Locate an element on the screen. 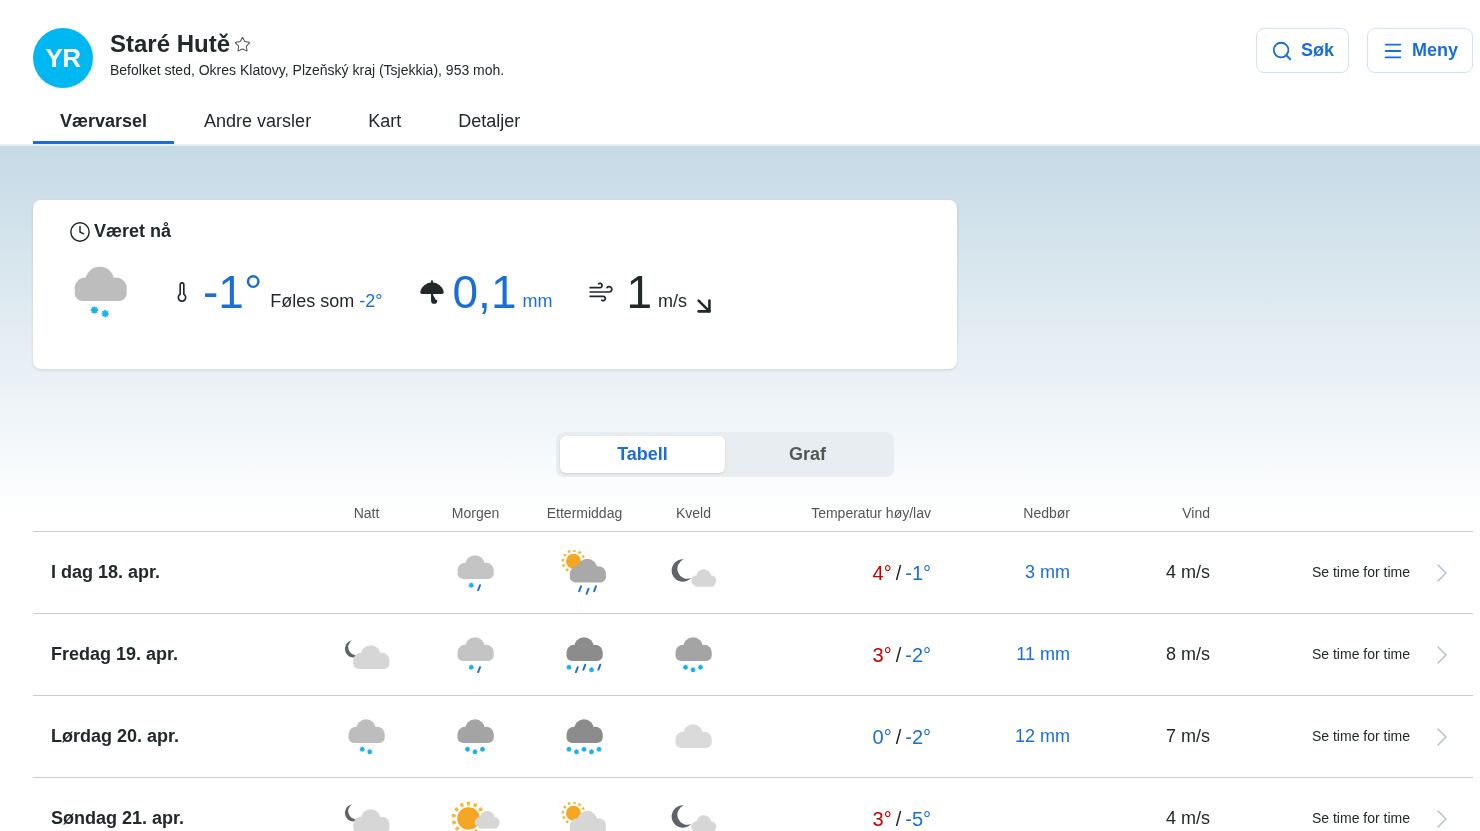  location-subtitle: Befolket sted, Okres Klatovy, Plzeňský kraj (Tsjekkia), 953 moh. is located at coordinates (307, 70).